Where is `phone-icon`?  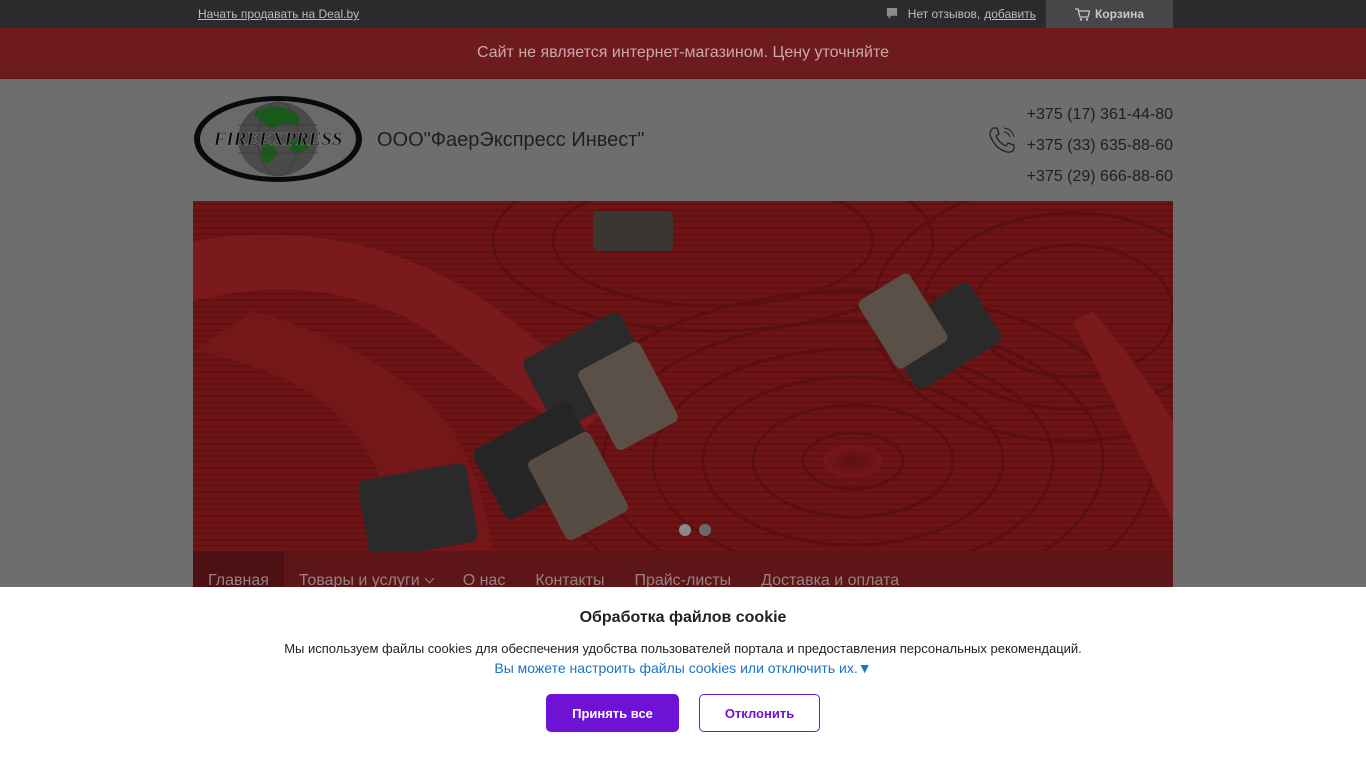 phone-icon is located at coordinates (1002, 140).